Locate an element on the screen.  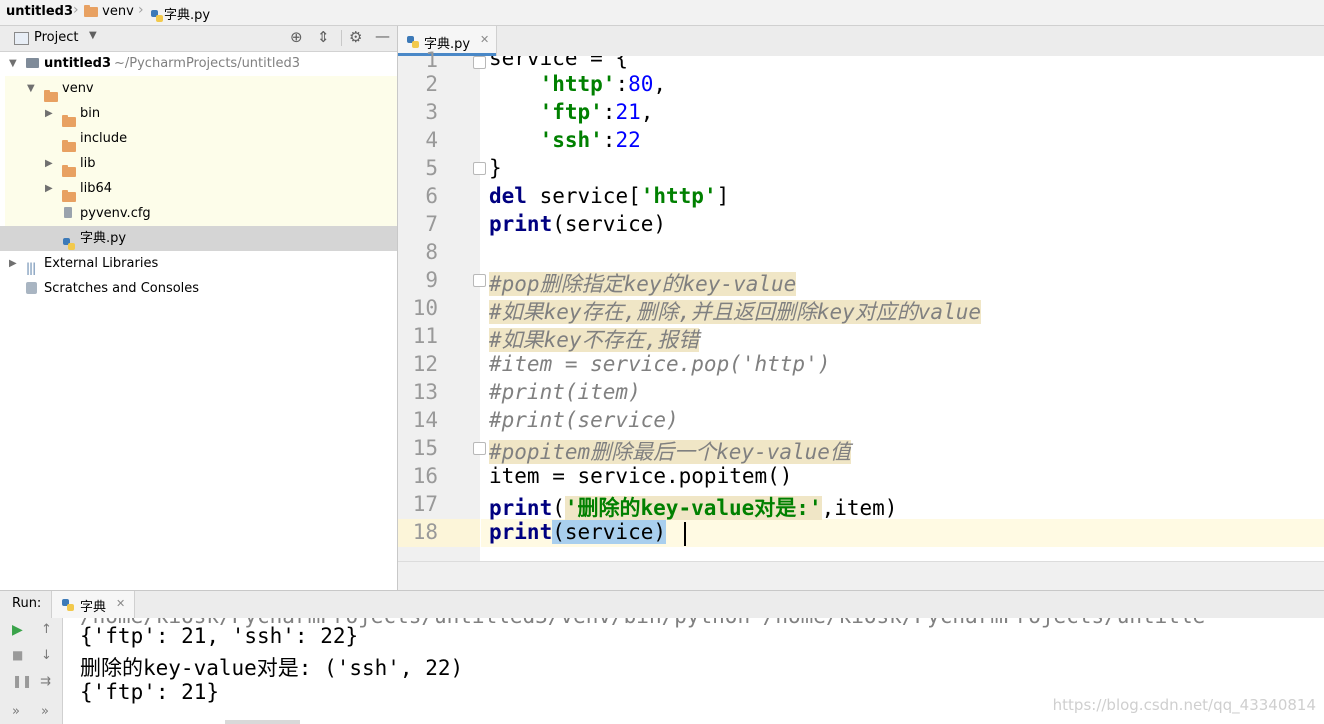
code-token: (service) is located at coordinates (609, 532).